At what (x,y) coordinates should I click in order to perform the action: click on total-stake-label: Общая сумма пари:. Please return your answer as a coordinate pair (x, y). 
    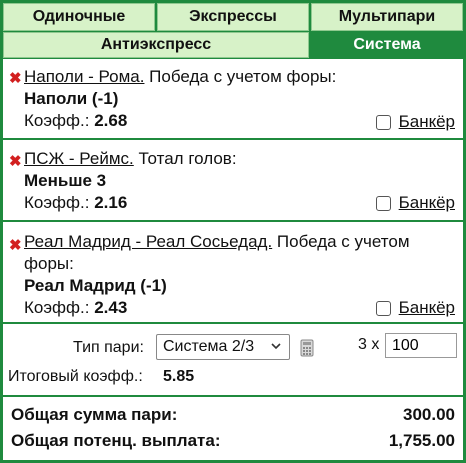
    Looking at the image, I should click on (94, 414).